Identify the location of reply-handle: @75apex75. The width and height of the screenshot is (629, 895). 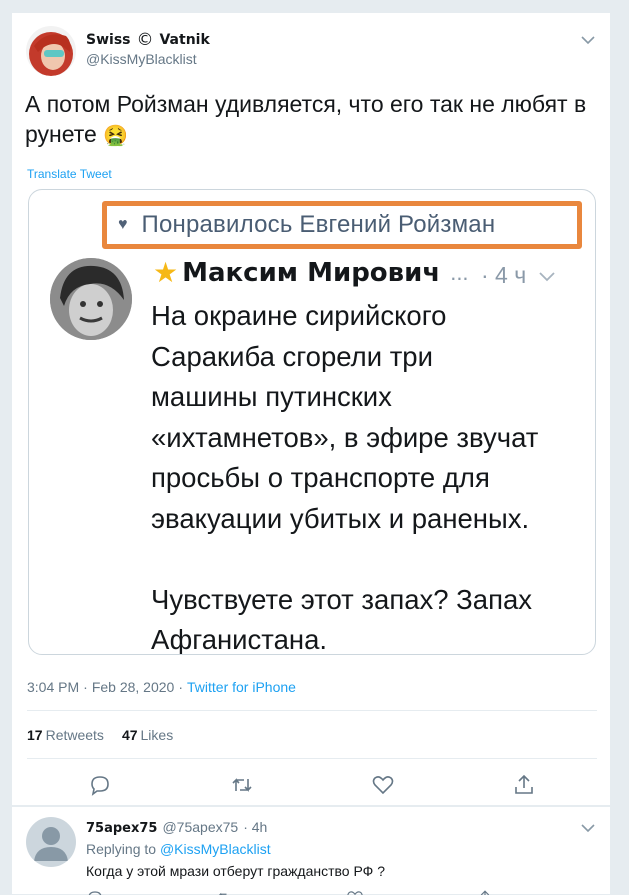
(200, 827).